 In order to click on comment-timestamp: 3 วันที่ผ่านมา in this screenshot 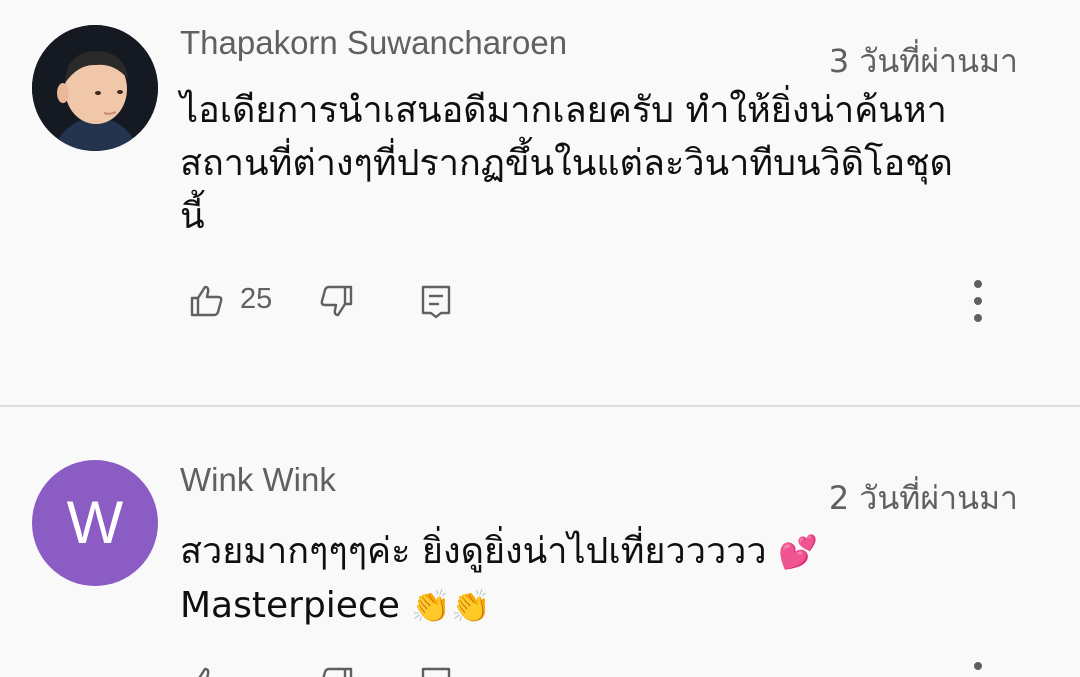, I will do `click(923, 61)`.